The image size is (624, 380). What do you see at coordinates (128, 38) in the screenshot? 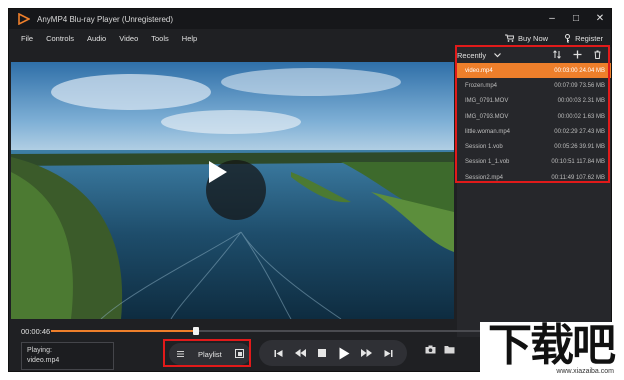
I see `menu-video: Video` at bounding box center [128, 38].